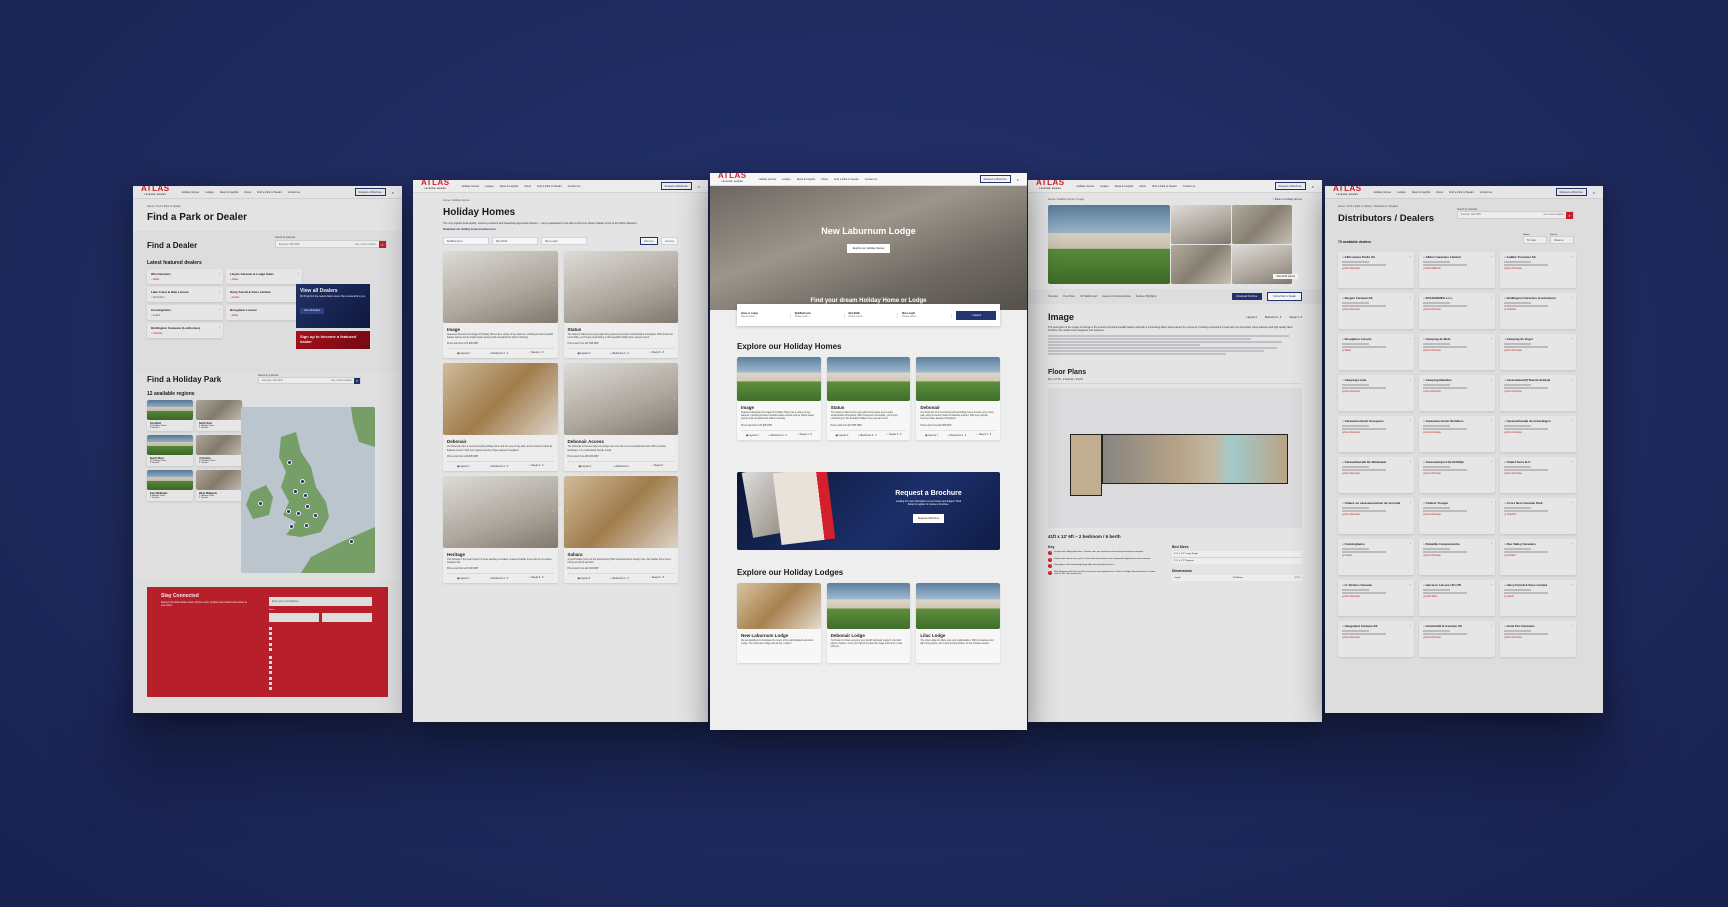 The image size is (1728, 907). Describe the element at coordinates (333, 340) in the screenshot. I see `signup-featured-dealer-button: Sign up to become a featured dealer` at that location.